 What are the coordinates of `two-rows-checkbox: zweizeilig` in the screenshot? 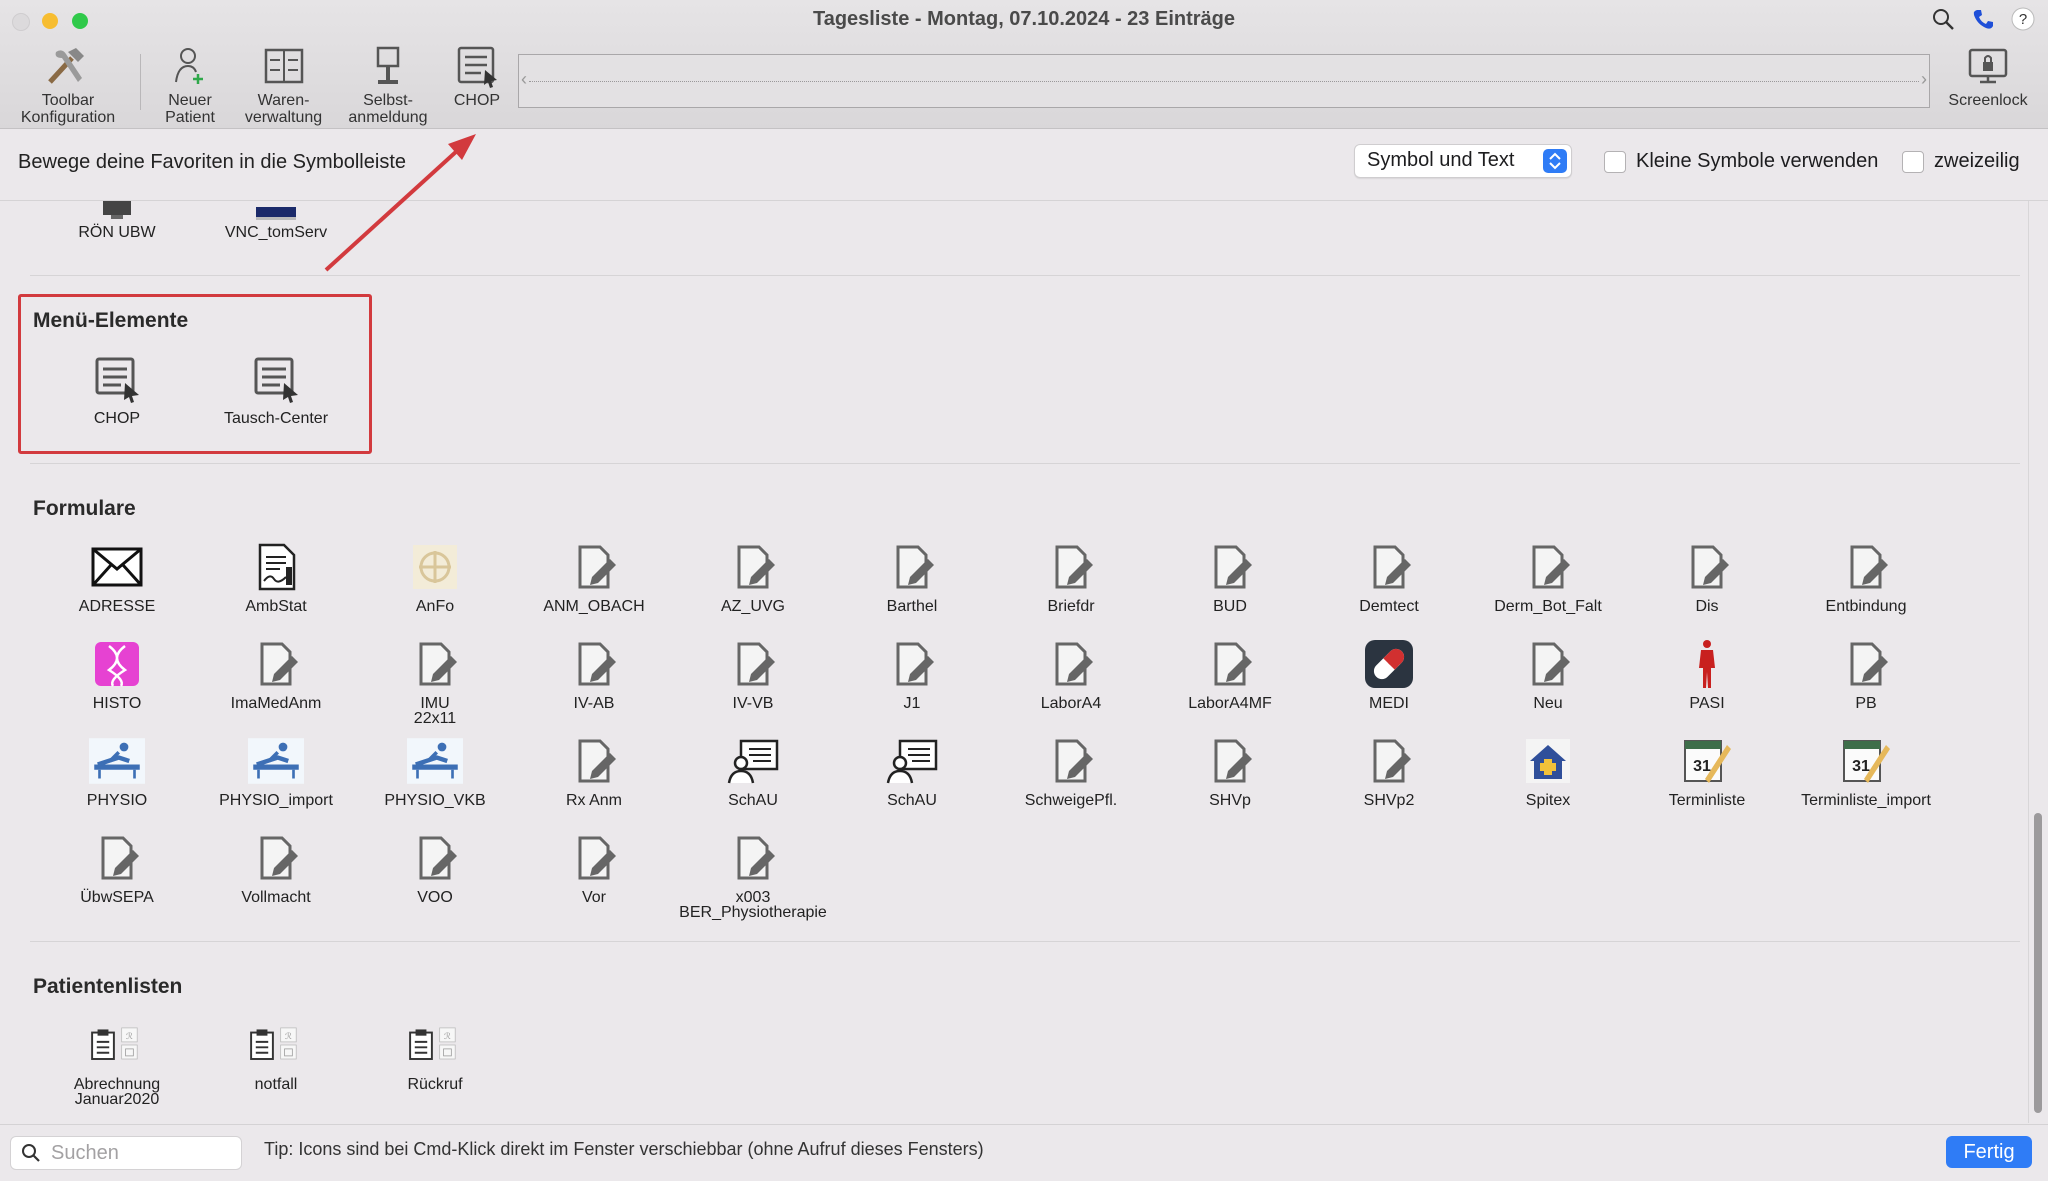 It's located at (1961, 161).